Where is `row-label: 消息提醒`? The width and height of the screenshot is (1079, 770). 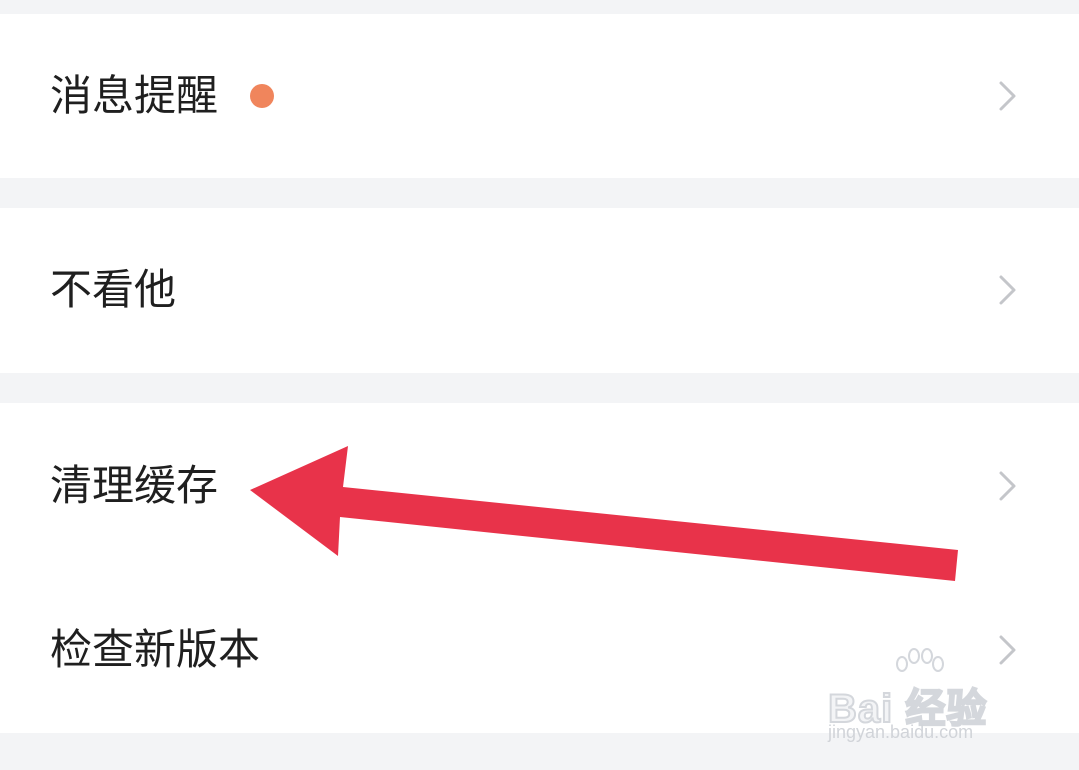
row-label: 消息提醒 is located at coordinates (134, 95).